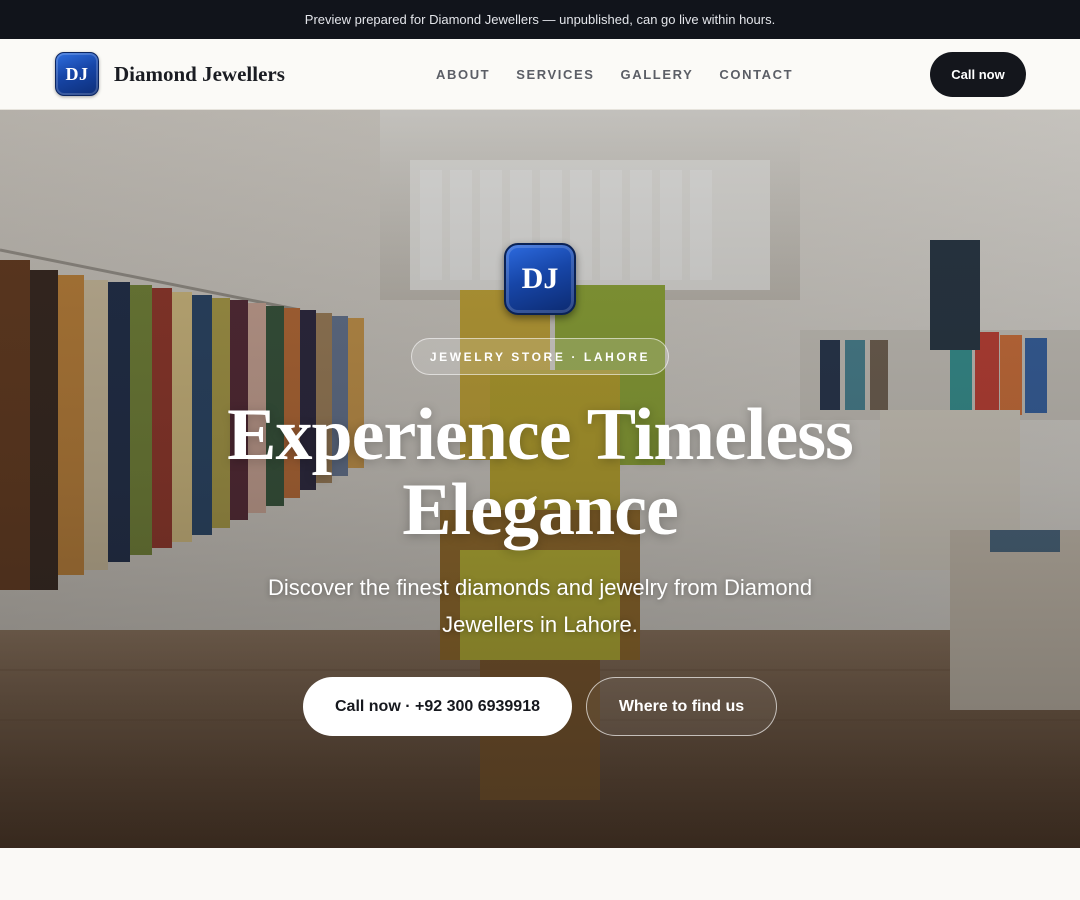  Describe the element at coordinates (463, 74) in the screenshot. I see `nav-link-about: ABOUT` at that location.